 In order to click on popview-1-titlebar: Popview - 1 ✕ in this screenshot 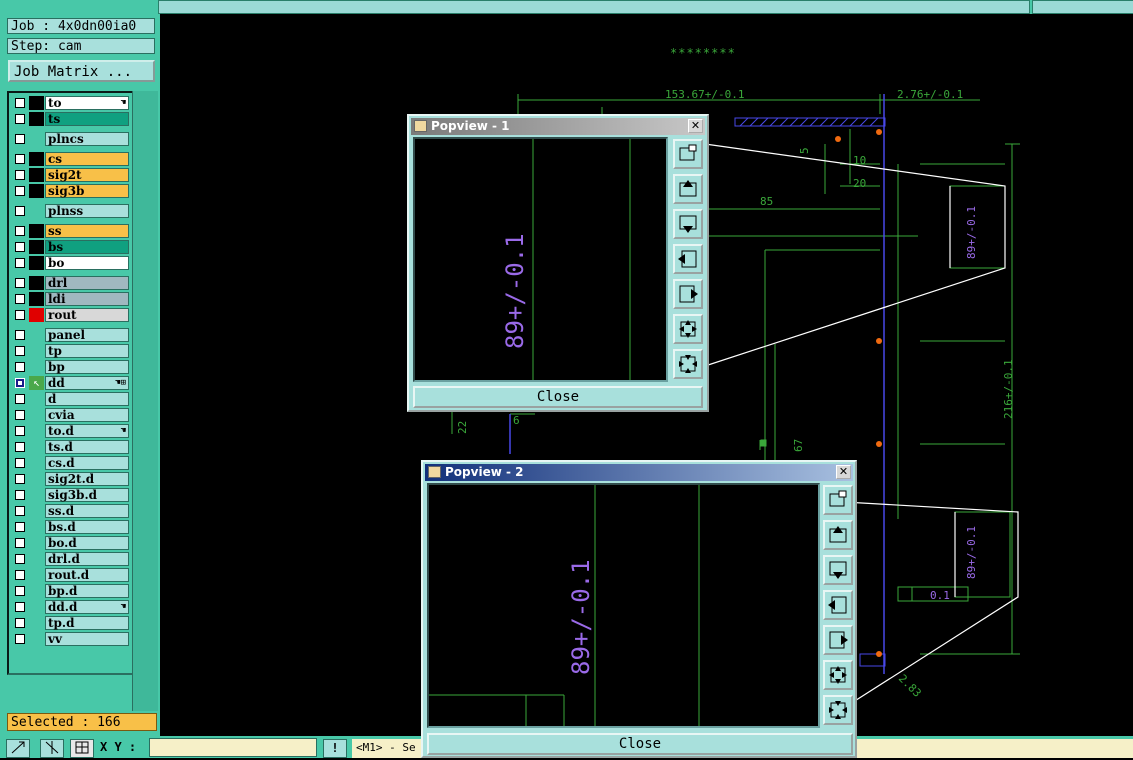, I will do `click(558, 126)`.